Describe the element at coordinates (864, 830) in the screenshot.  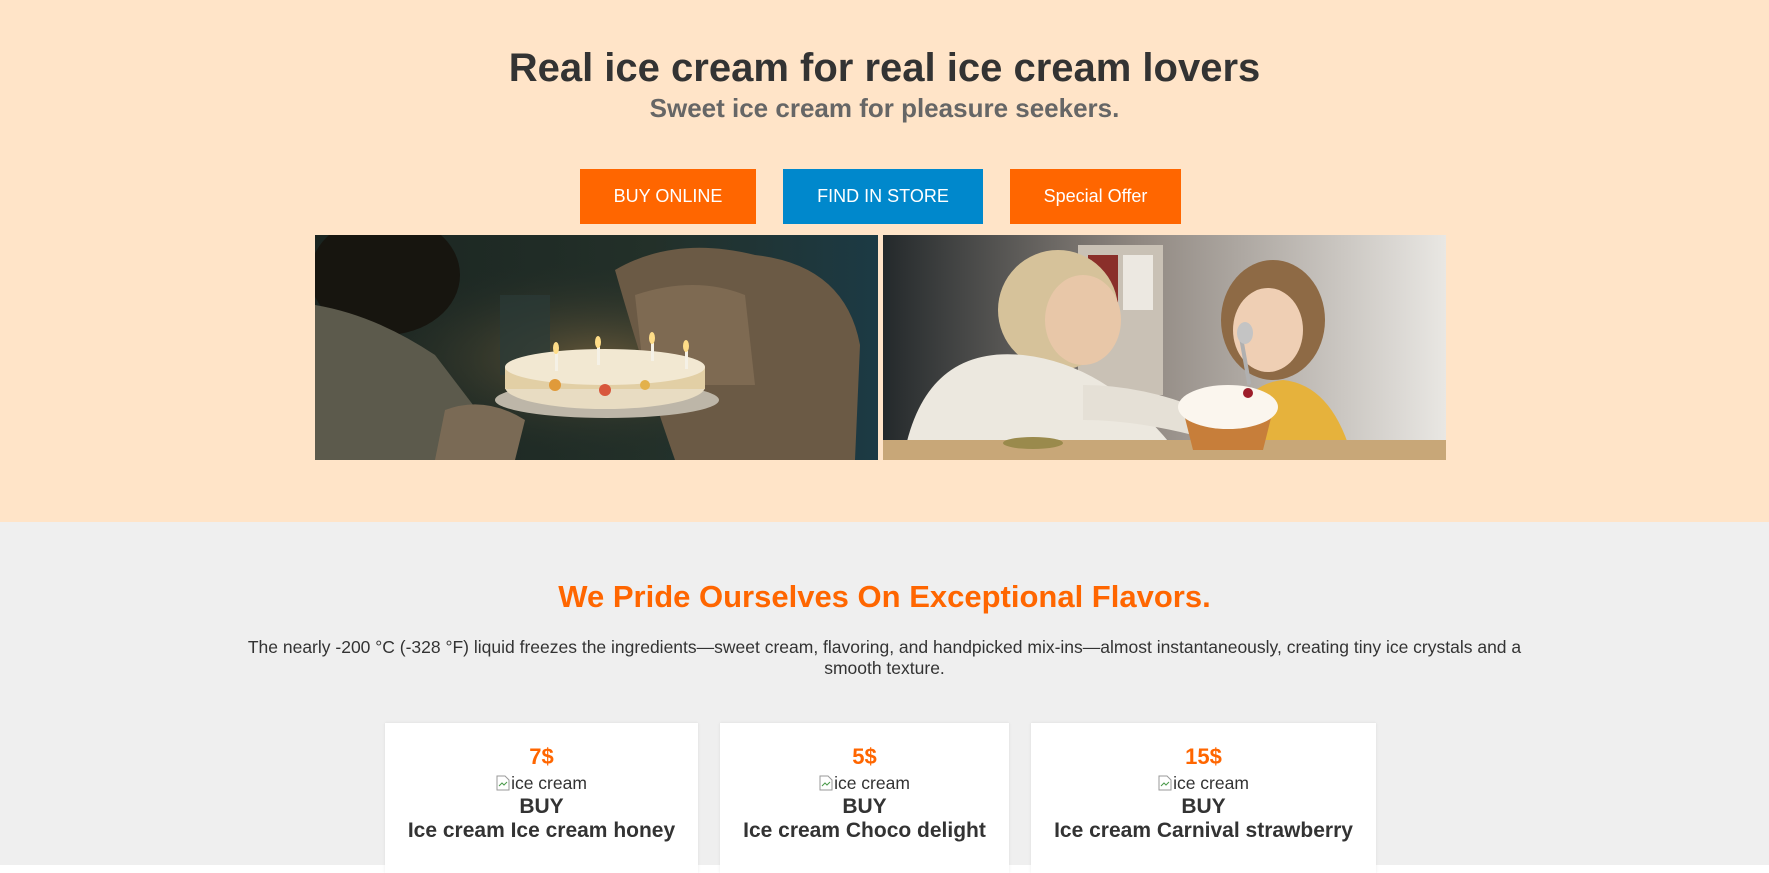
I see `product-name: Ice cream Choco delight` at that location.